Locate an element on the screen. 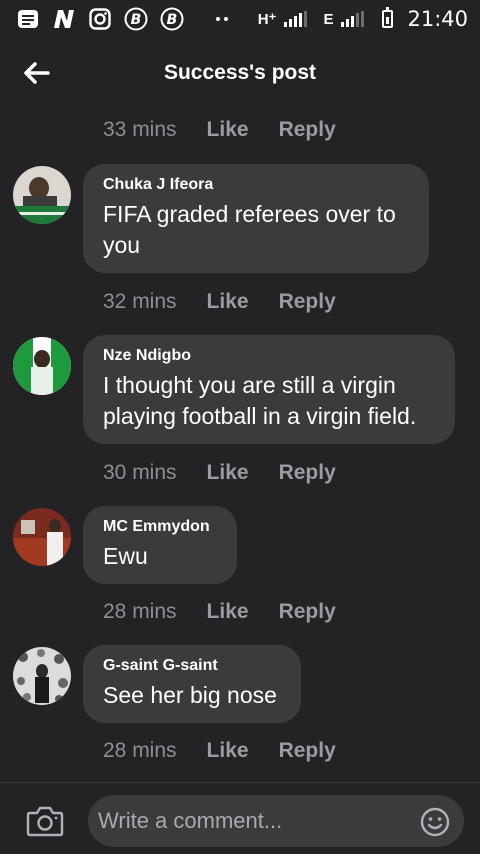 The image size is (480, 854). n-app-icon is located at coordinates (64, 19).